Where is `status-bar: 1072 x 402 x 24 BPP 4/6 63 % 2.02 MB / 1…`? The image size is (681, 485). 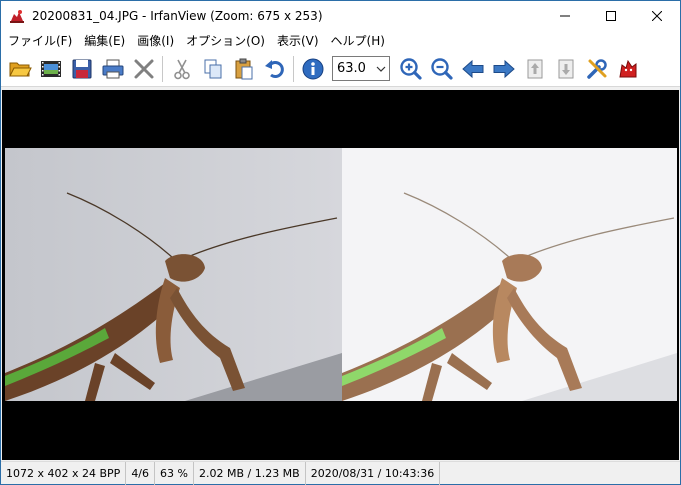
status-bar: 1072 x 402 x 24 BPP 4/6 63 % 2.02 MB / 1… is located at coordinates (340, 473).